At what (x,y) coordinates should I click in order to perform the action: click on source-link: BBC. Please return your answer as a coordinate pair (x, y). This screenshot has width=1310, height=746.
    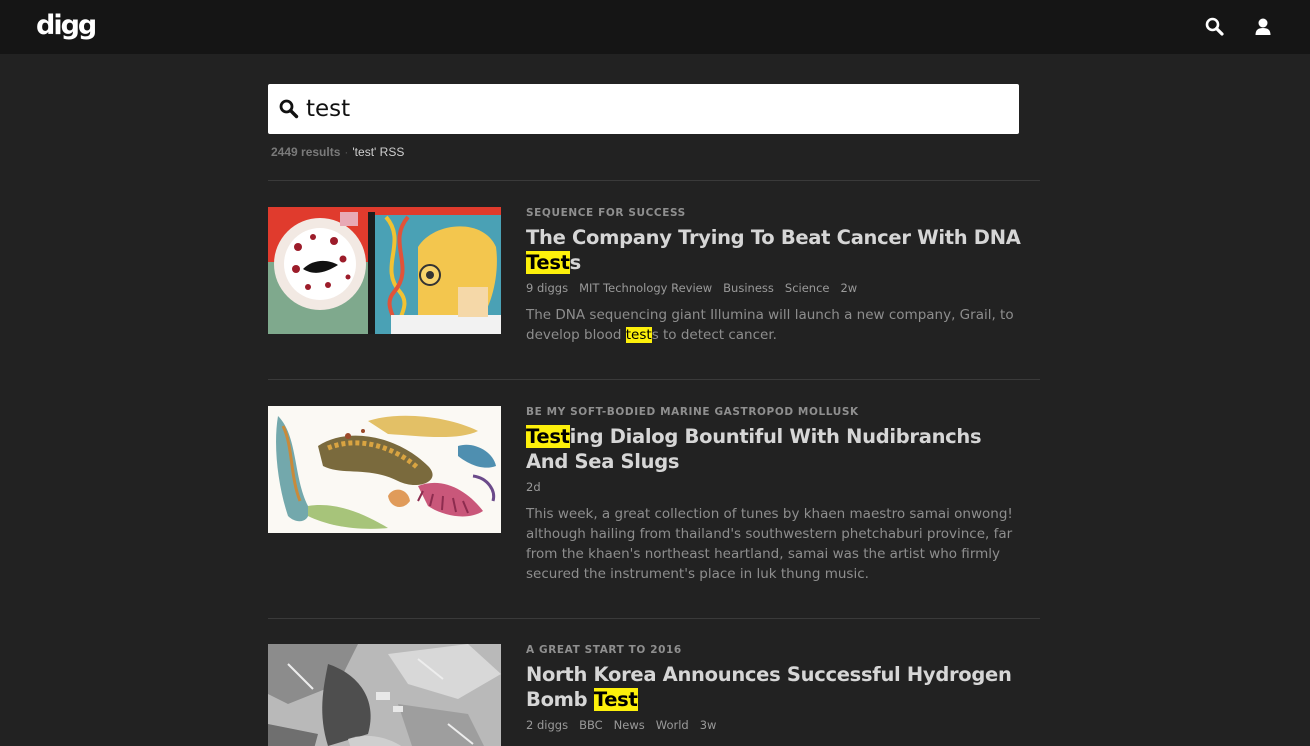
    Looking at the image, I should click on (591, 725).